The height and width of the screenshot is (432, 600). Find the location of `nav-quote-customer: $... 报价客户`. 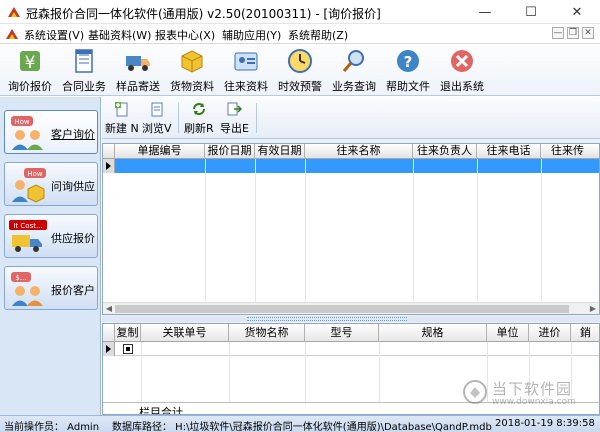

nav-quote-customer: $... 报价客户 is located at coordinates (51, 288).